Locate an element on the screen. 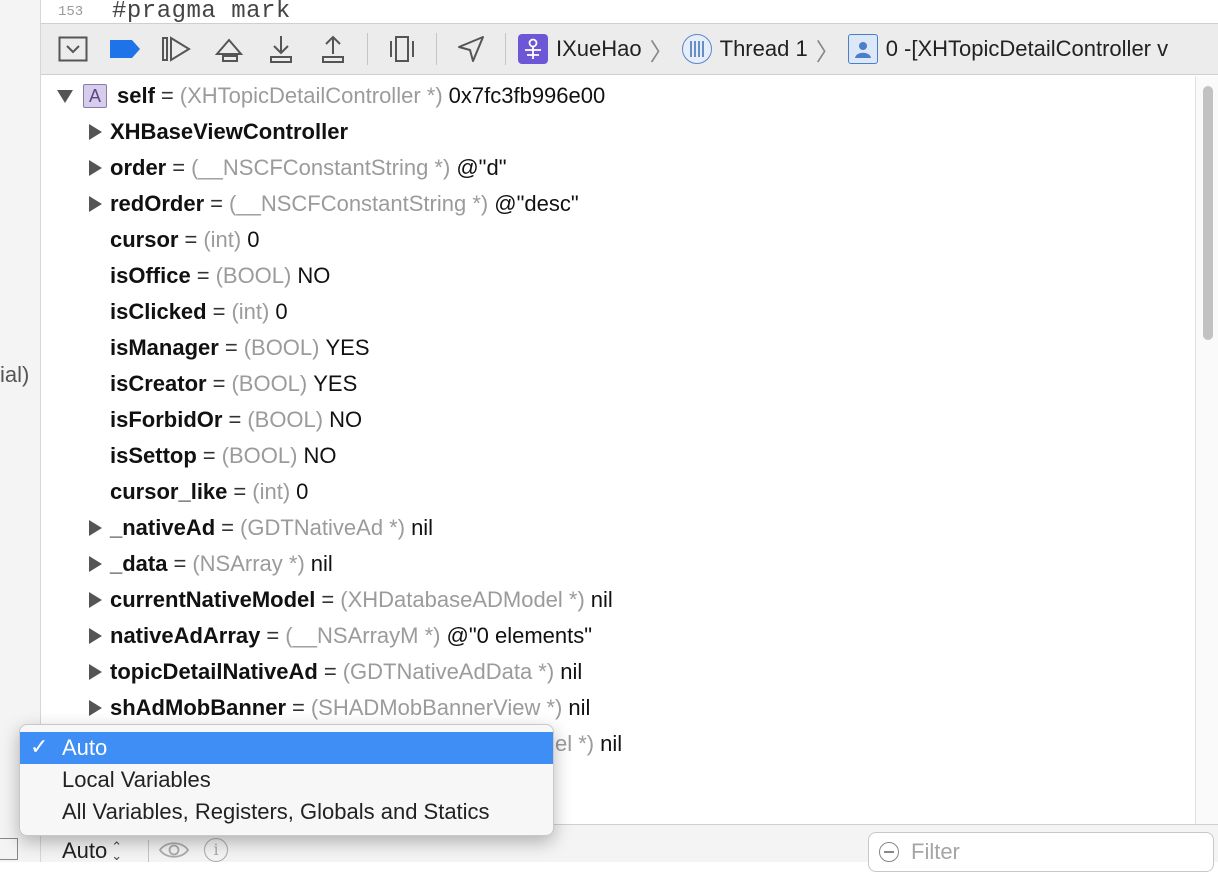 This screenshot has height=872, width=1218. variable-row: isSettop = (BOOL) NO is located at coordinates (212, 456).